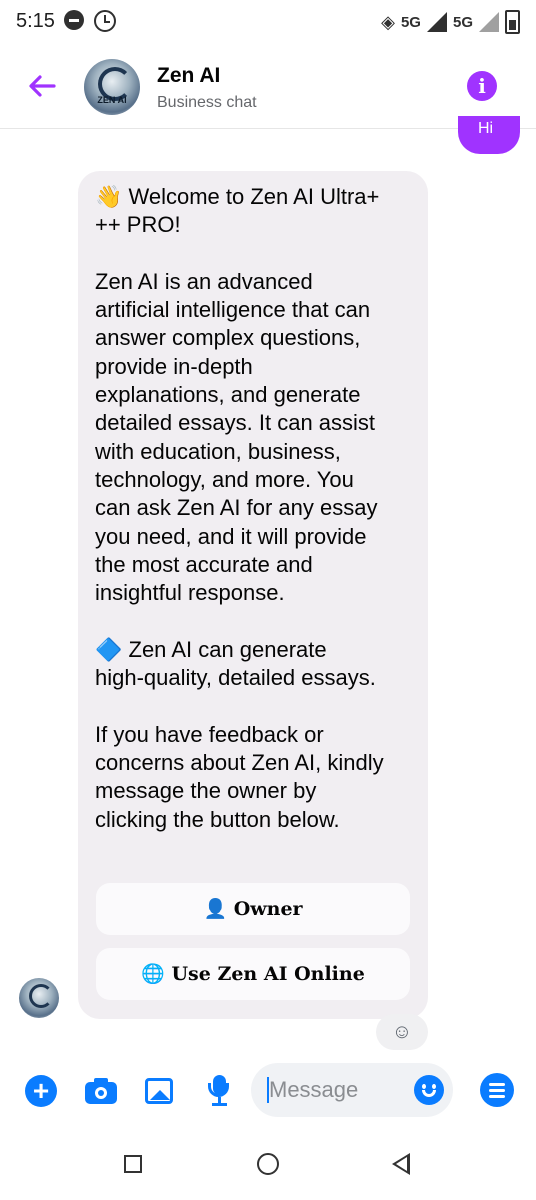 This screenshot has width=536, height=1200. Describe the element at coordinates (462, 22) in the screenshot. I see `network-type-2: 5G` at that location.